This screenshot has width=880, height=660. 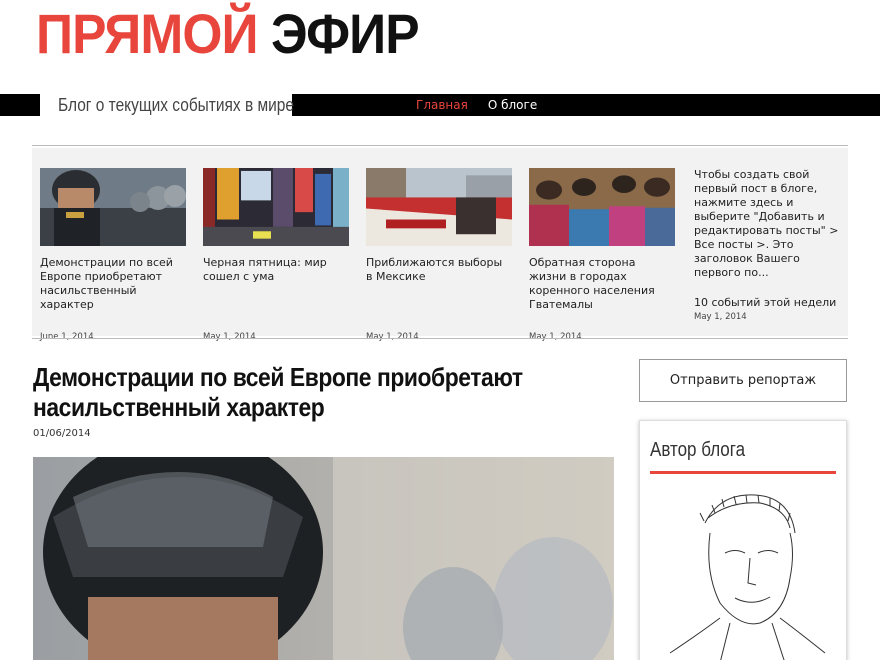 I want to click on riot-police-thumbnail, so click(x=113, y=207).